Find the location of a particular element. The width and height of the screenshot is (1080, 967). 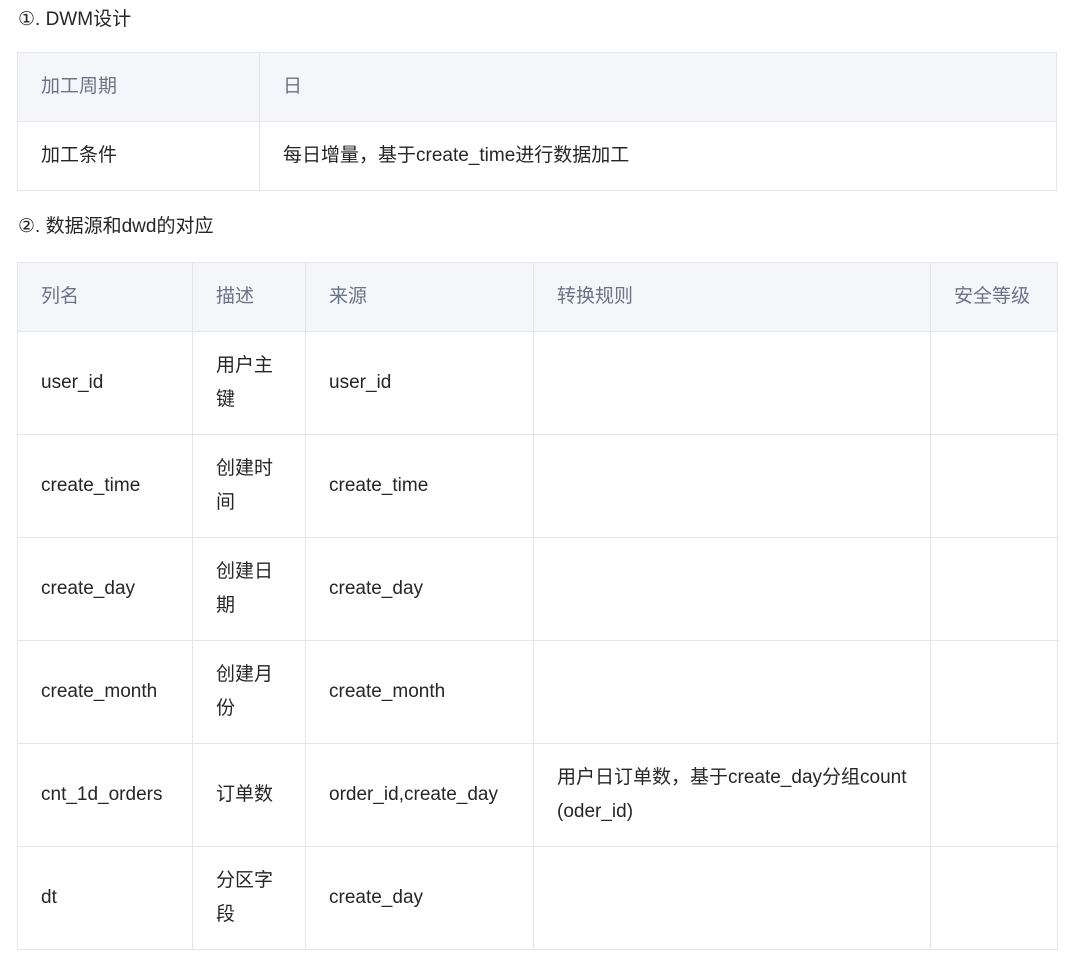

cell-column-name: user_id is located at coordinates (105, 383).